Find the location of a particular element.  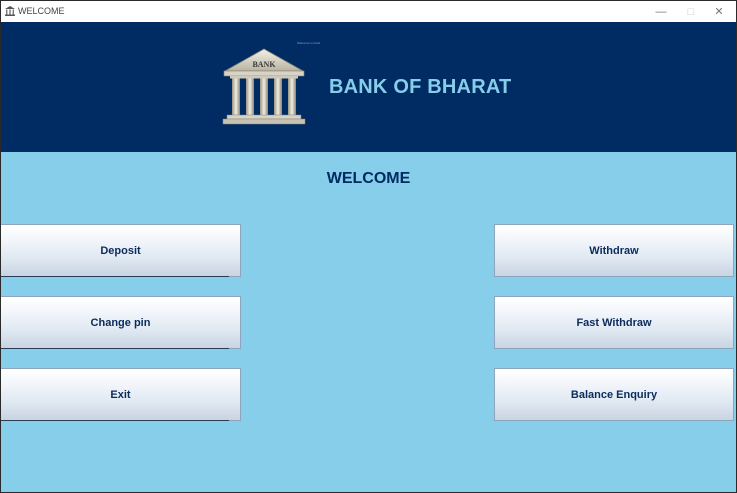

balance-enquiry-button: Balance Enquiry is located at coordinates (614, 394).